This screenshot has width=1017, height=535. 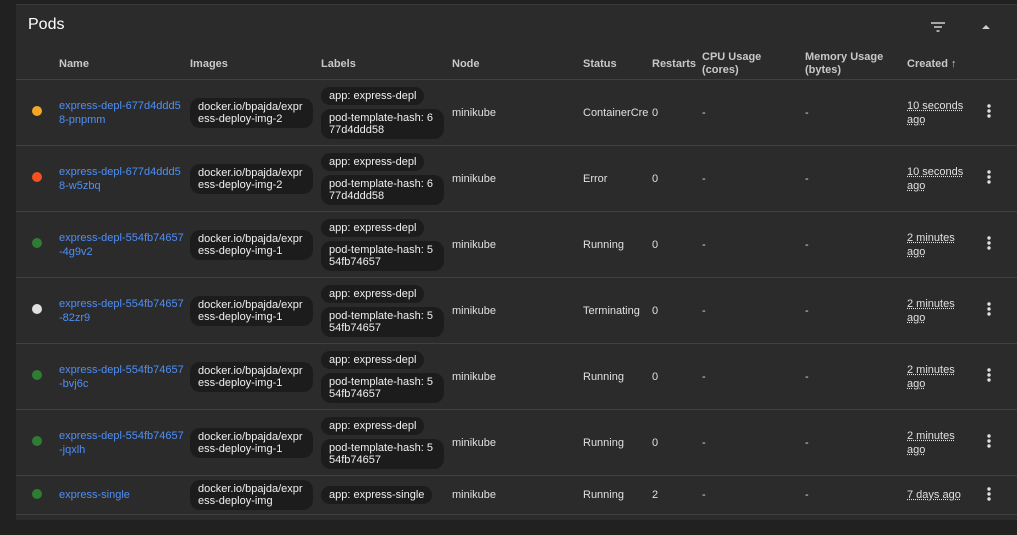 I want to click on page-title: Pods, so click(x=46, y=24).